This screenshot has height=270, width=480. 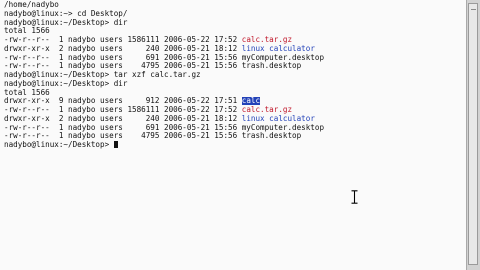 I want to click on terminal-line-cd-command: nadybo@linux:~> cd Desktop/, so click(x=234, y=14).